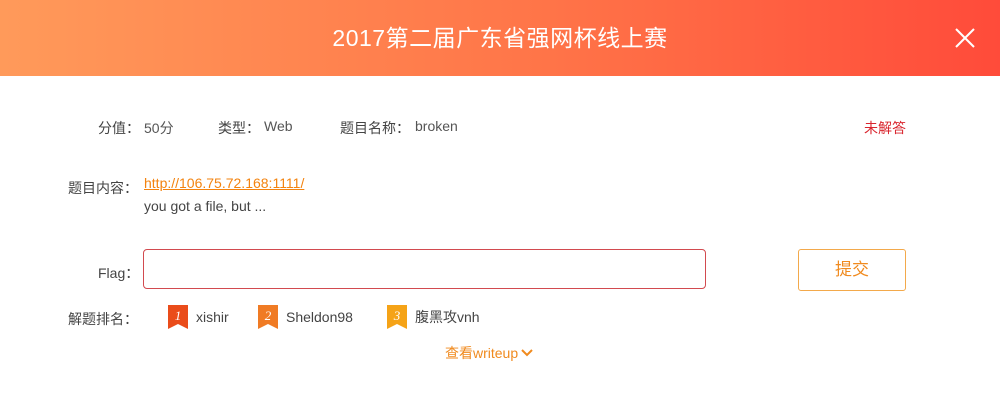  I want to click on status-badge: 未解答, so click(885, 128).